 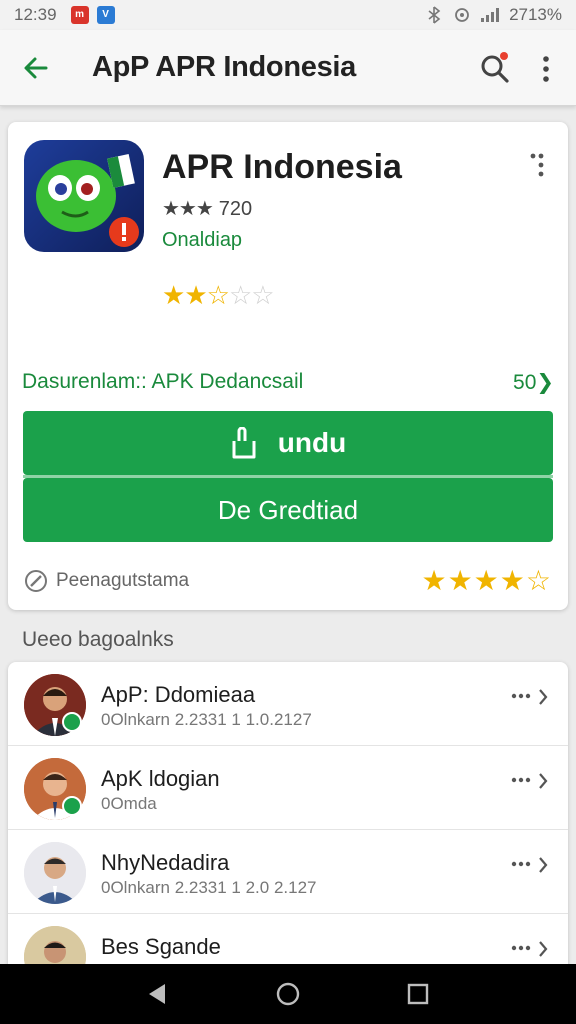 What do you see at coordinates (545, 382) in the screenshot?
I see `chevron-right-icon: ❯` at bounding box center [545, 382].